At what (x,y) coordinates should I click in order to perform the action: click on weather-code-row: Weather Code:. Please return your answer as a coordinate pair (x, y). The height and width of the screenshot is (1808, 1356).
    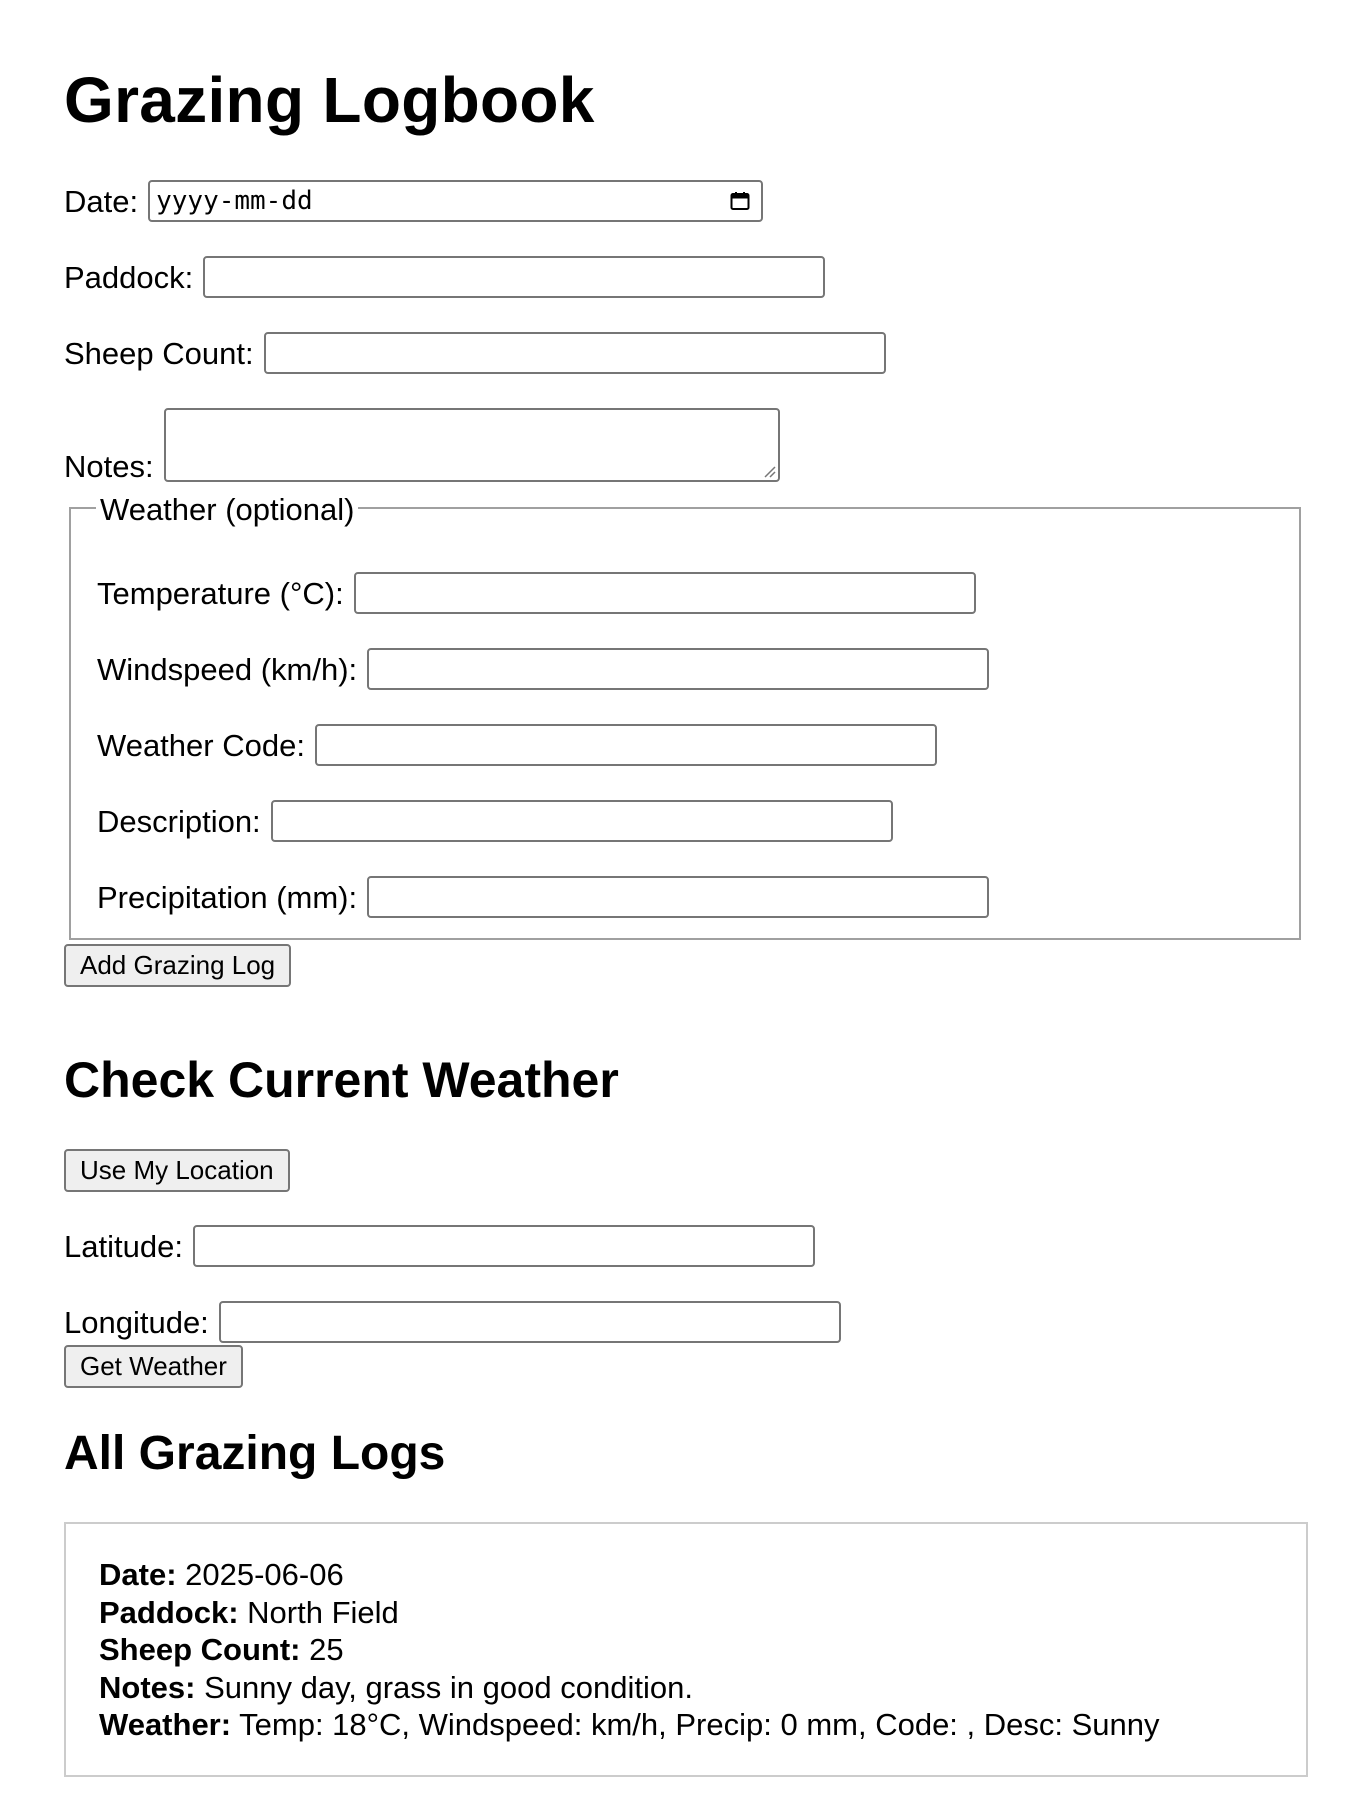
    Looking at the image, I should click on (517, 745).